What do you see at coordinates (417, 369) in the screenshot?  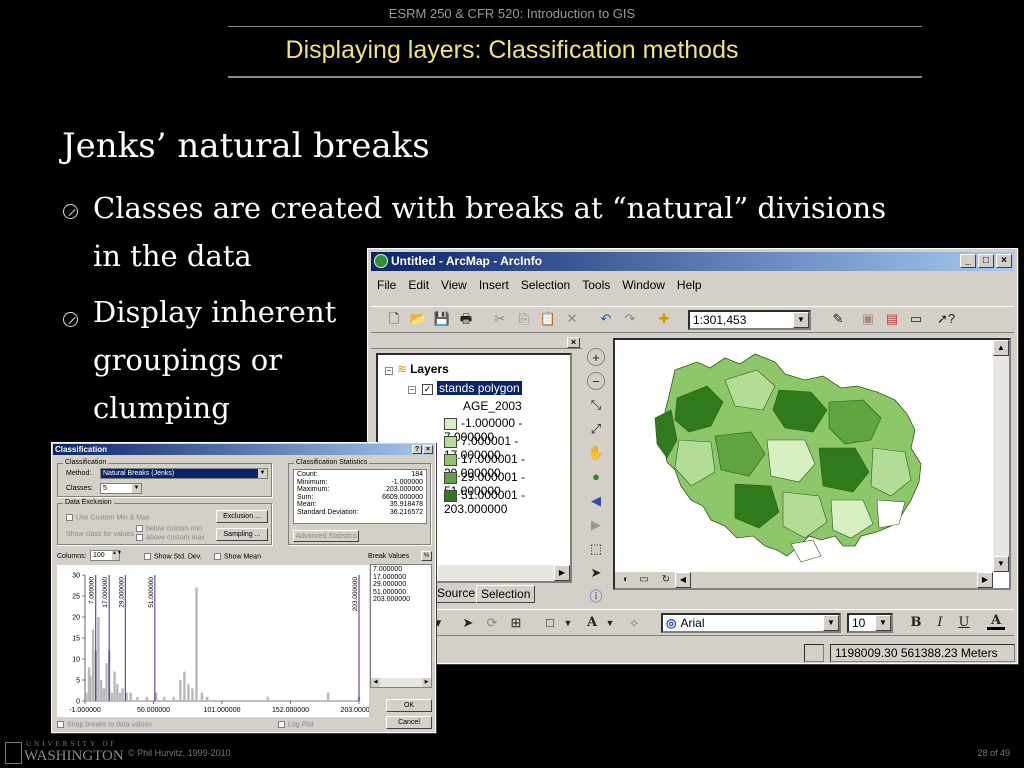 I see `toc-root: − ≋ Layers` at bounding box center [417, 369].